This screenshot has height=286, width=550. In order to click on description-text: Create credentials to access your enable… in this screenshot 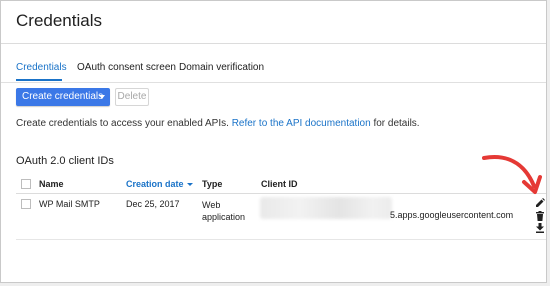, I will do `click(218, 123)`.